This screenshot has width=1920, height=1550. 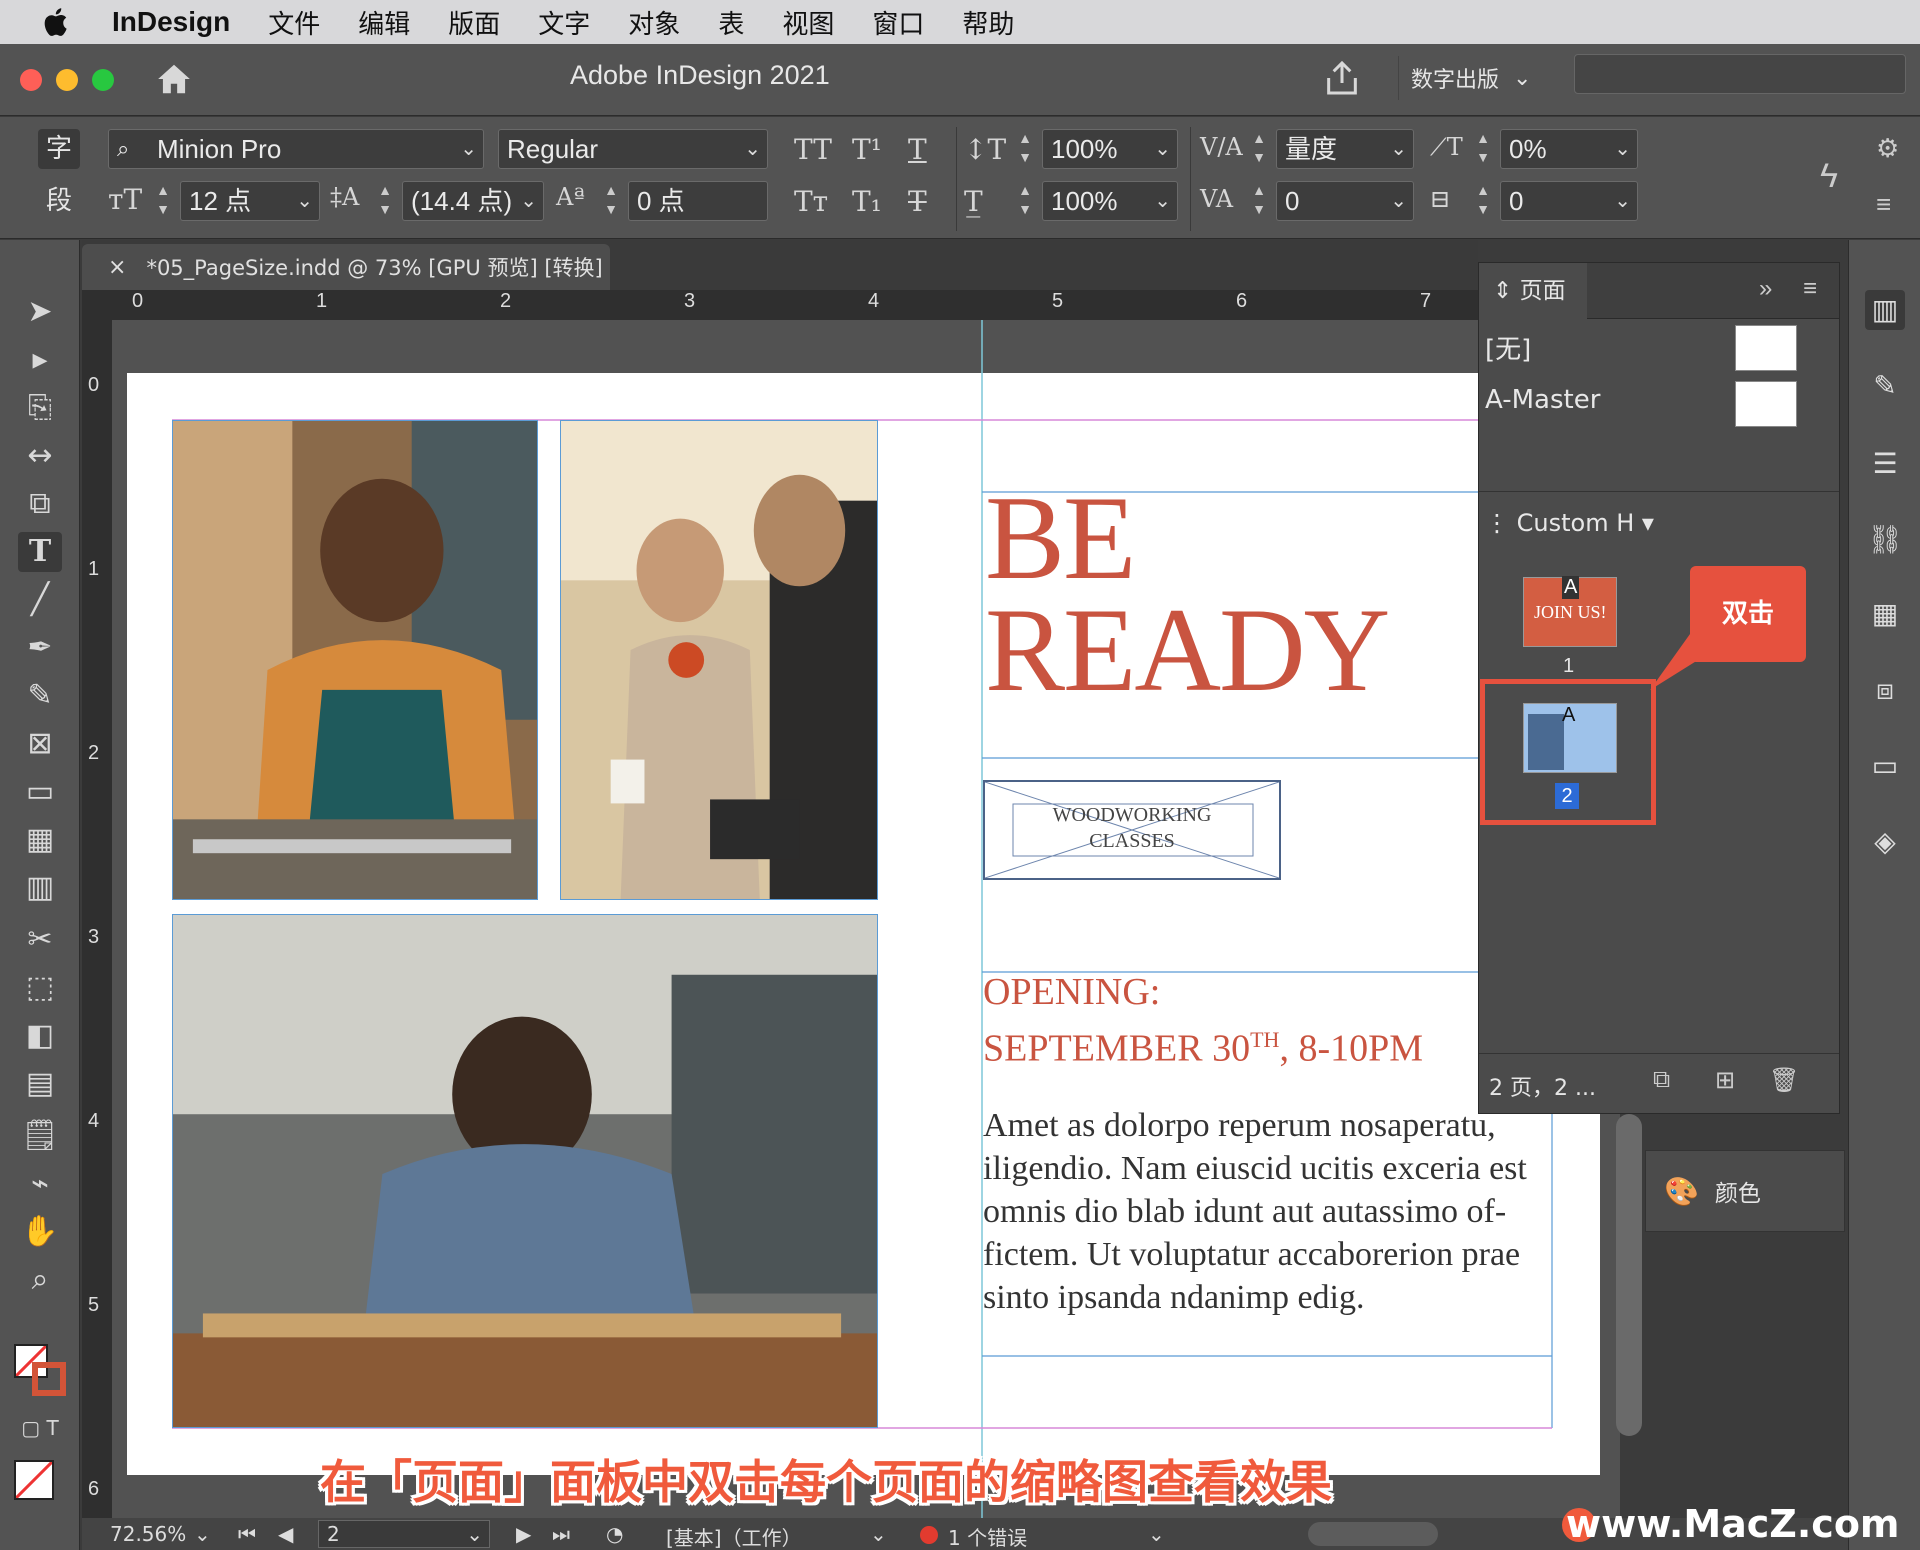 What do you see at coordinates (40, 1184) in the screenshot?
I see `eyedropper-tool-icon: ⌁` at bounding box center [40, 1184].